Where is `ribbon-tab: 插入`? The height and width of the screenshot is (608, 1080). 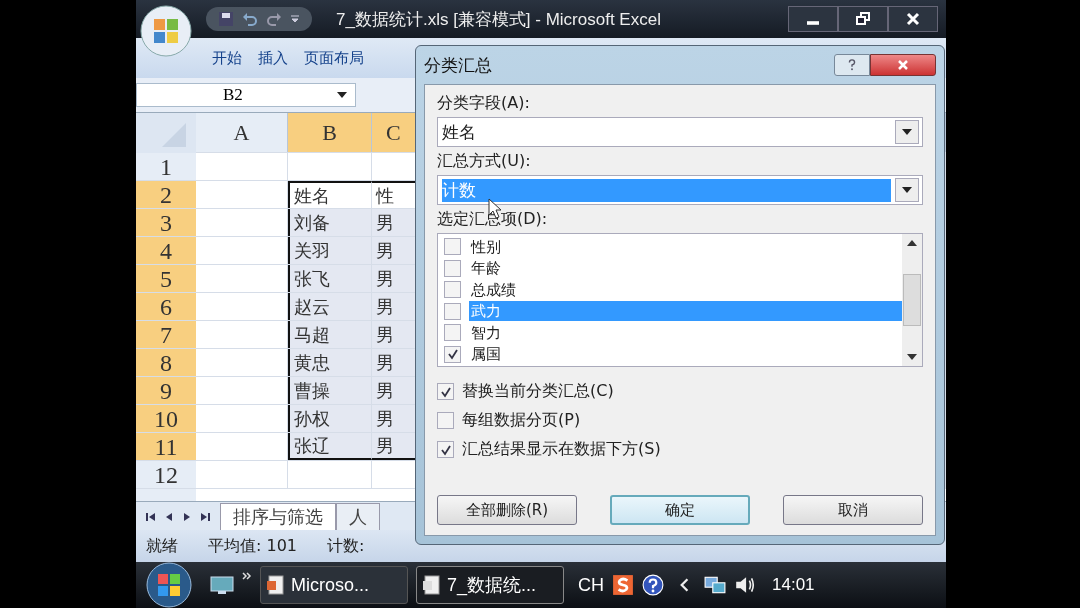
ribbon-tab: 插入 is located at coordinates (273, 58).